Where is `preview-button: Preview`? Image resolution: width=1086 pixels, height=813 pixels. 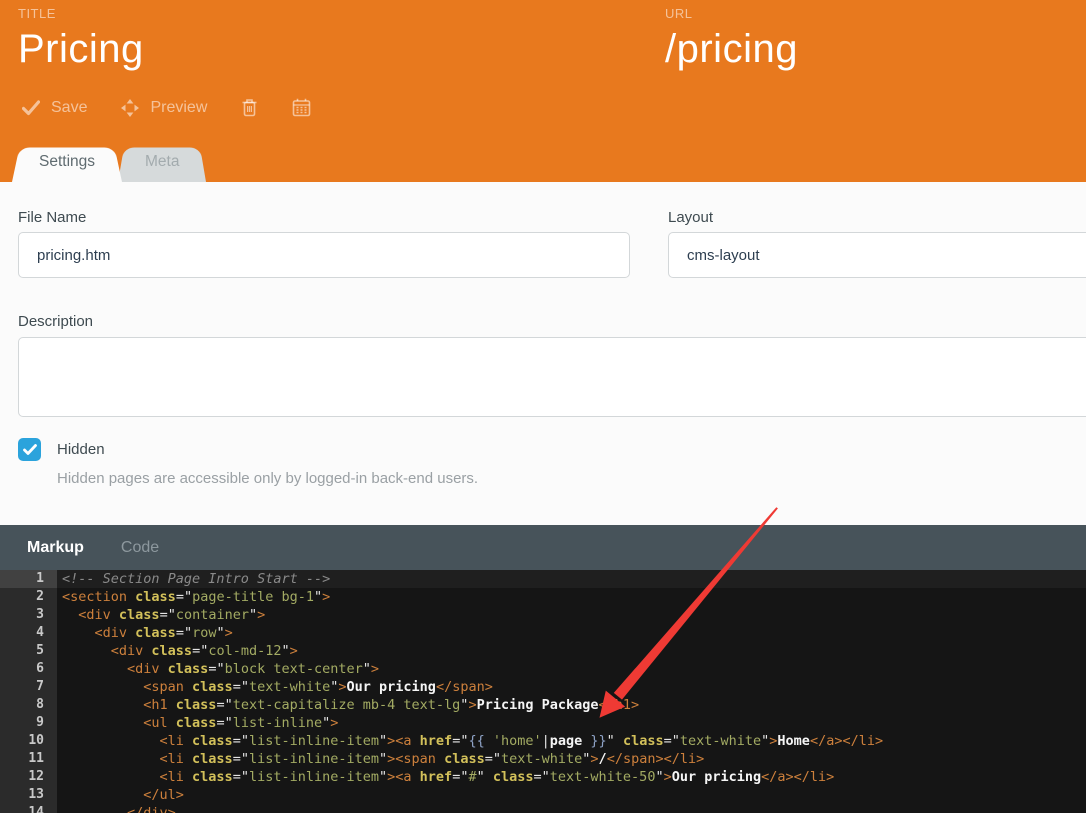
preview-button: Preview is located at coordinates (164, 107).